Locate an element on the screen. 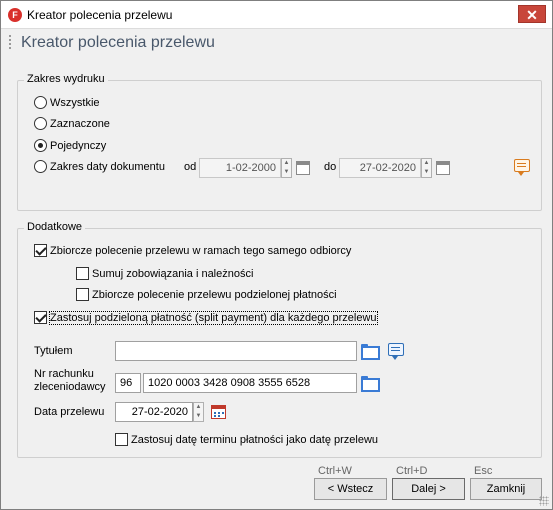  radio-all-label: Wszystkie is located at coordinates (75, 102).